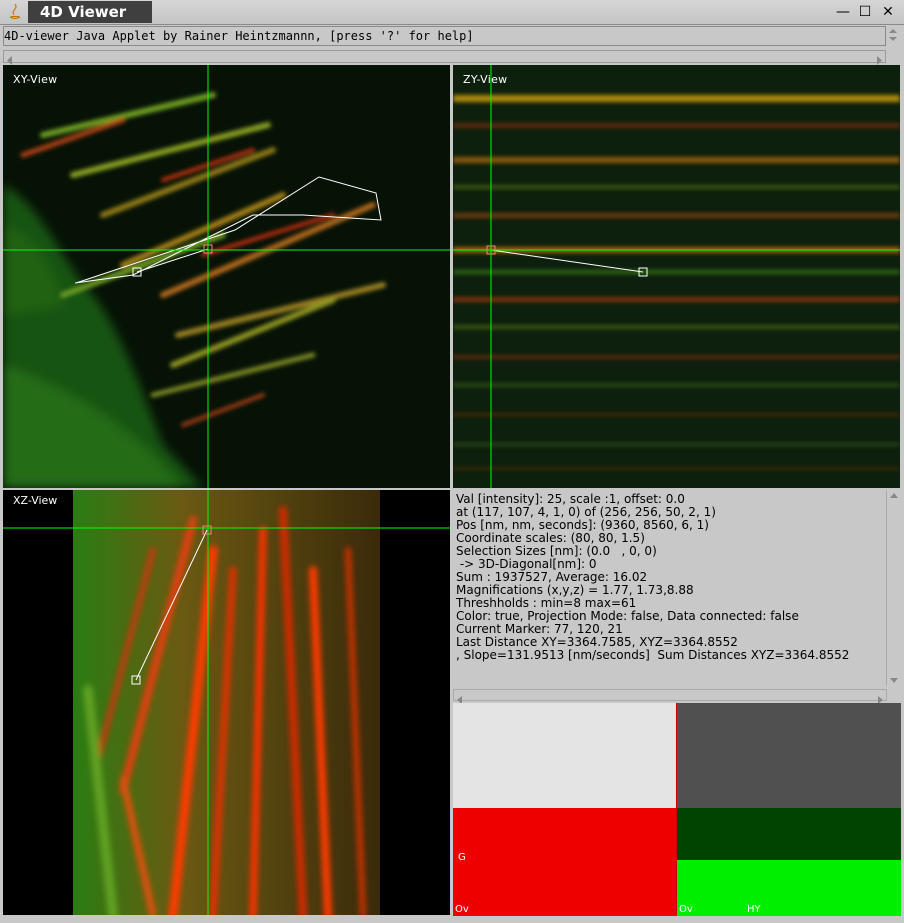 This screenshot has height=923, width=904. What do you see at coordinates (754, 909) in the screenshot?
I see `lut-label-hy: HY` at bounding box center [754, 909].